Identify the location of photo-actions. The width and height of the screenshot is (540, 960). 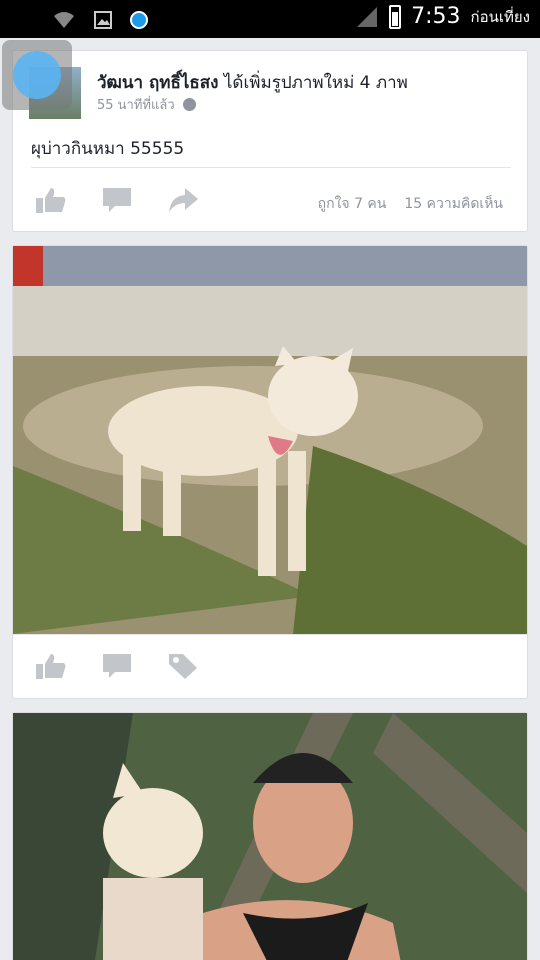
(117, 666).